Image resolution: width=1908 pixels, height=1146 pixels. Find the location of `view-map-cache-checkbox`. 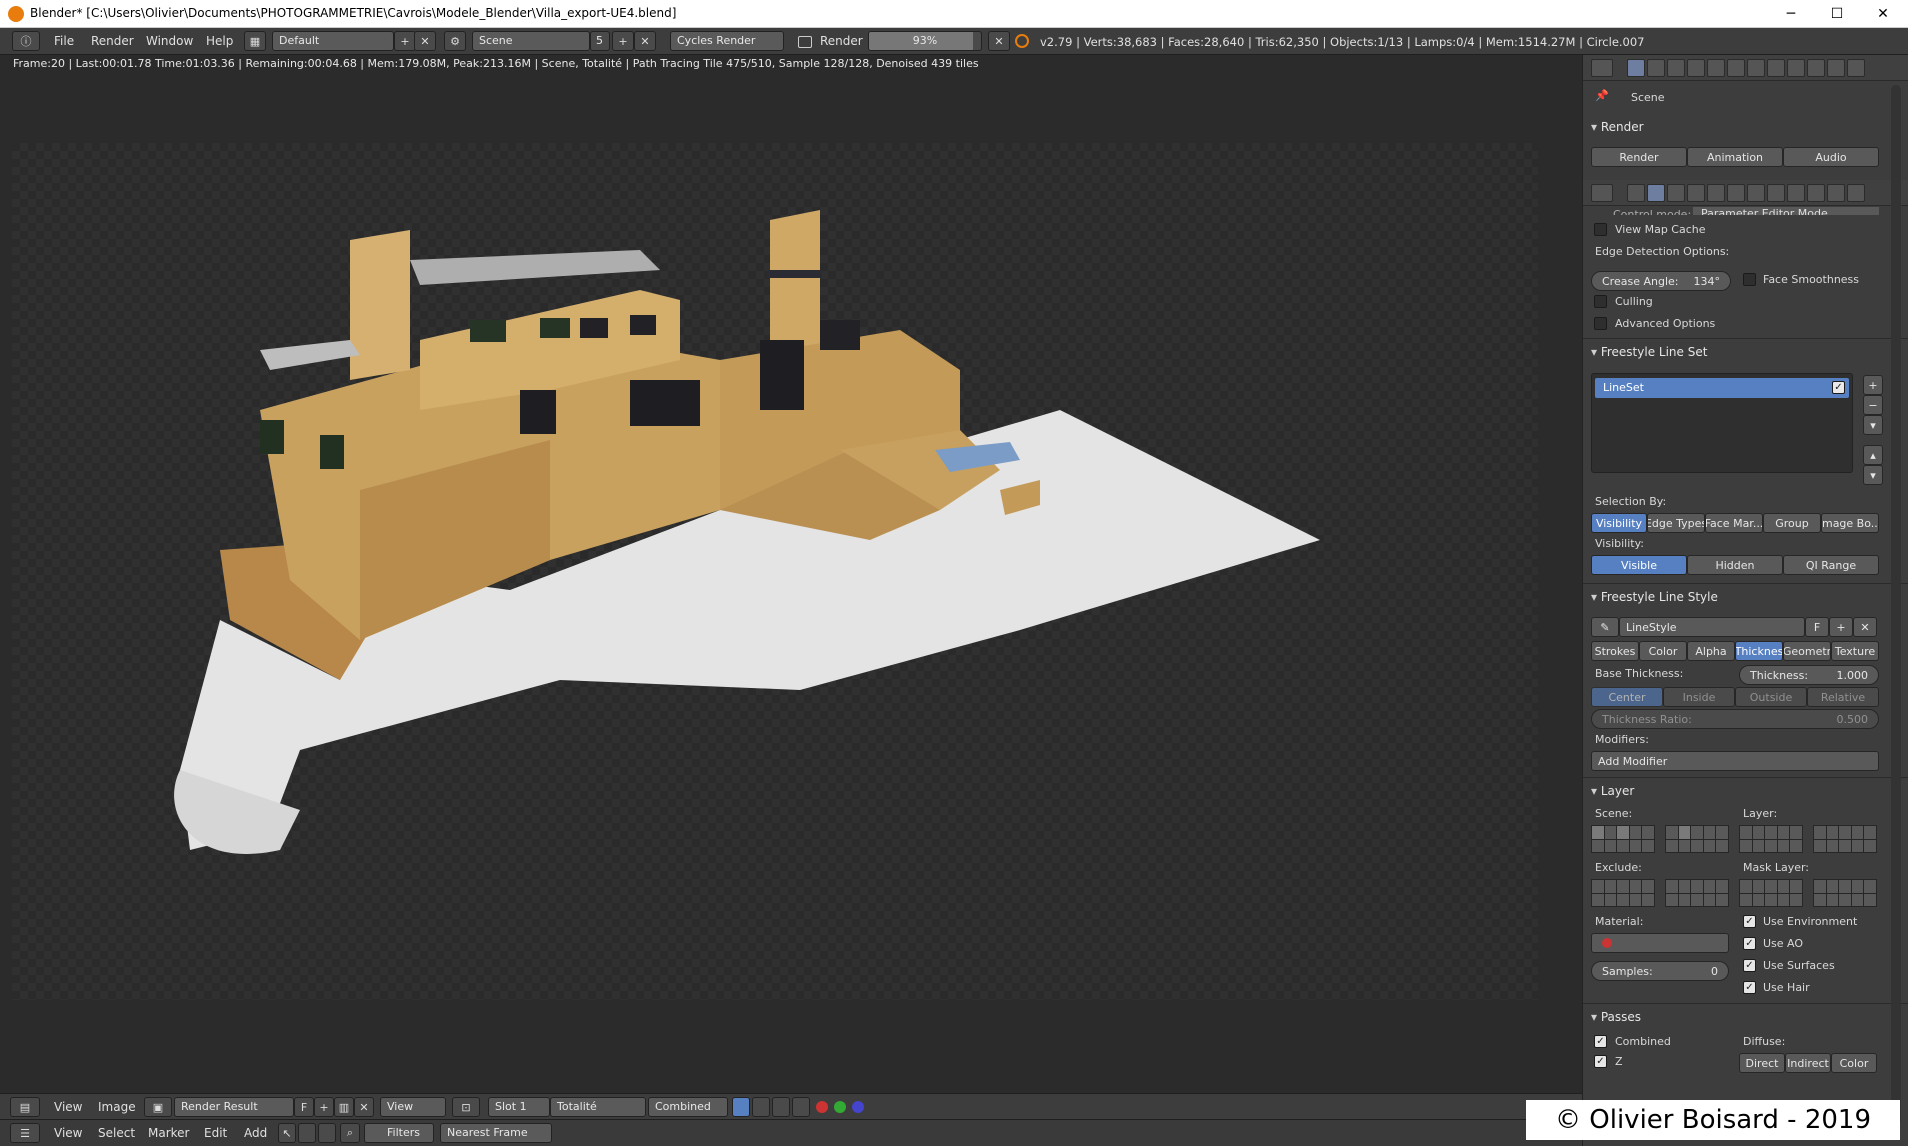

view-map-cache-checkbox is located at coordinates (1600, 229).